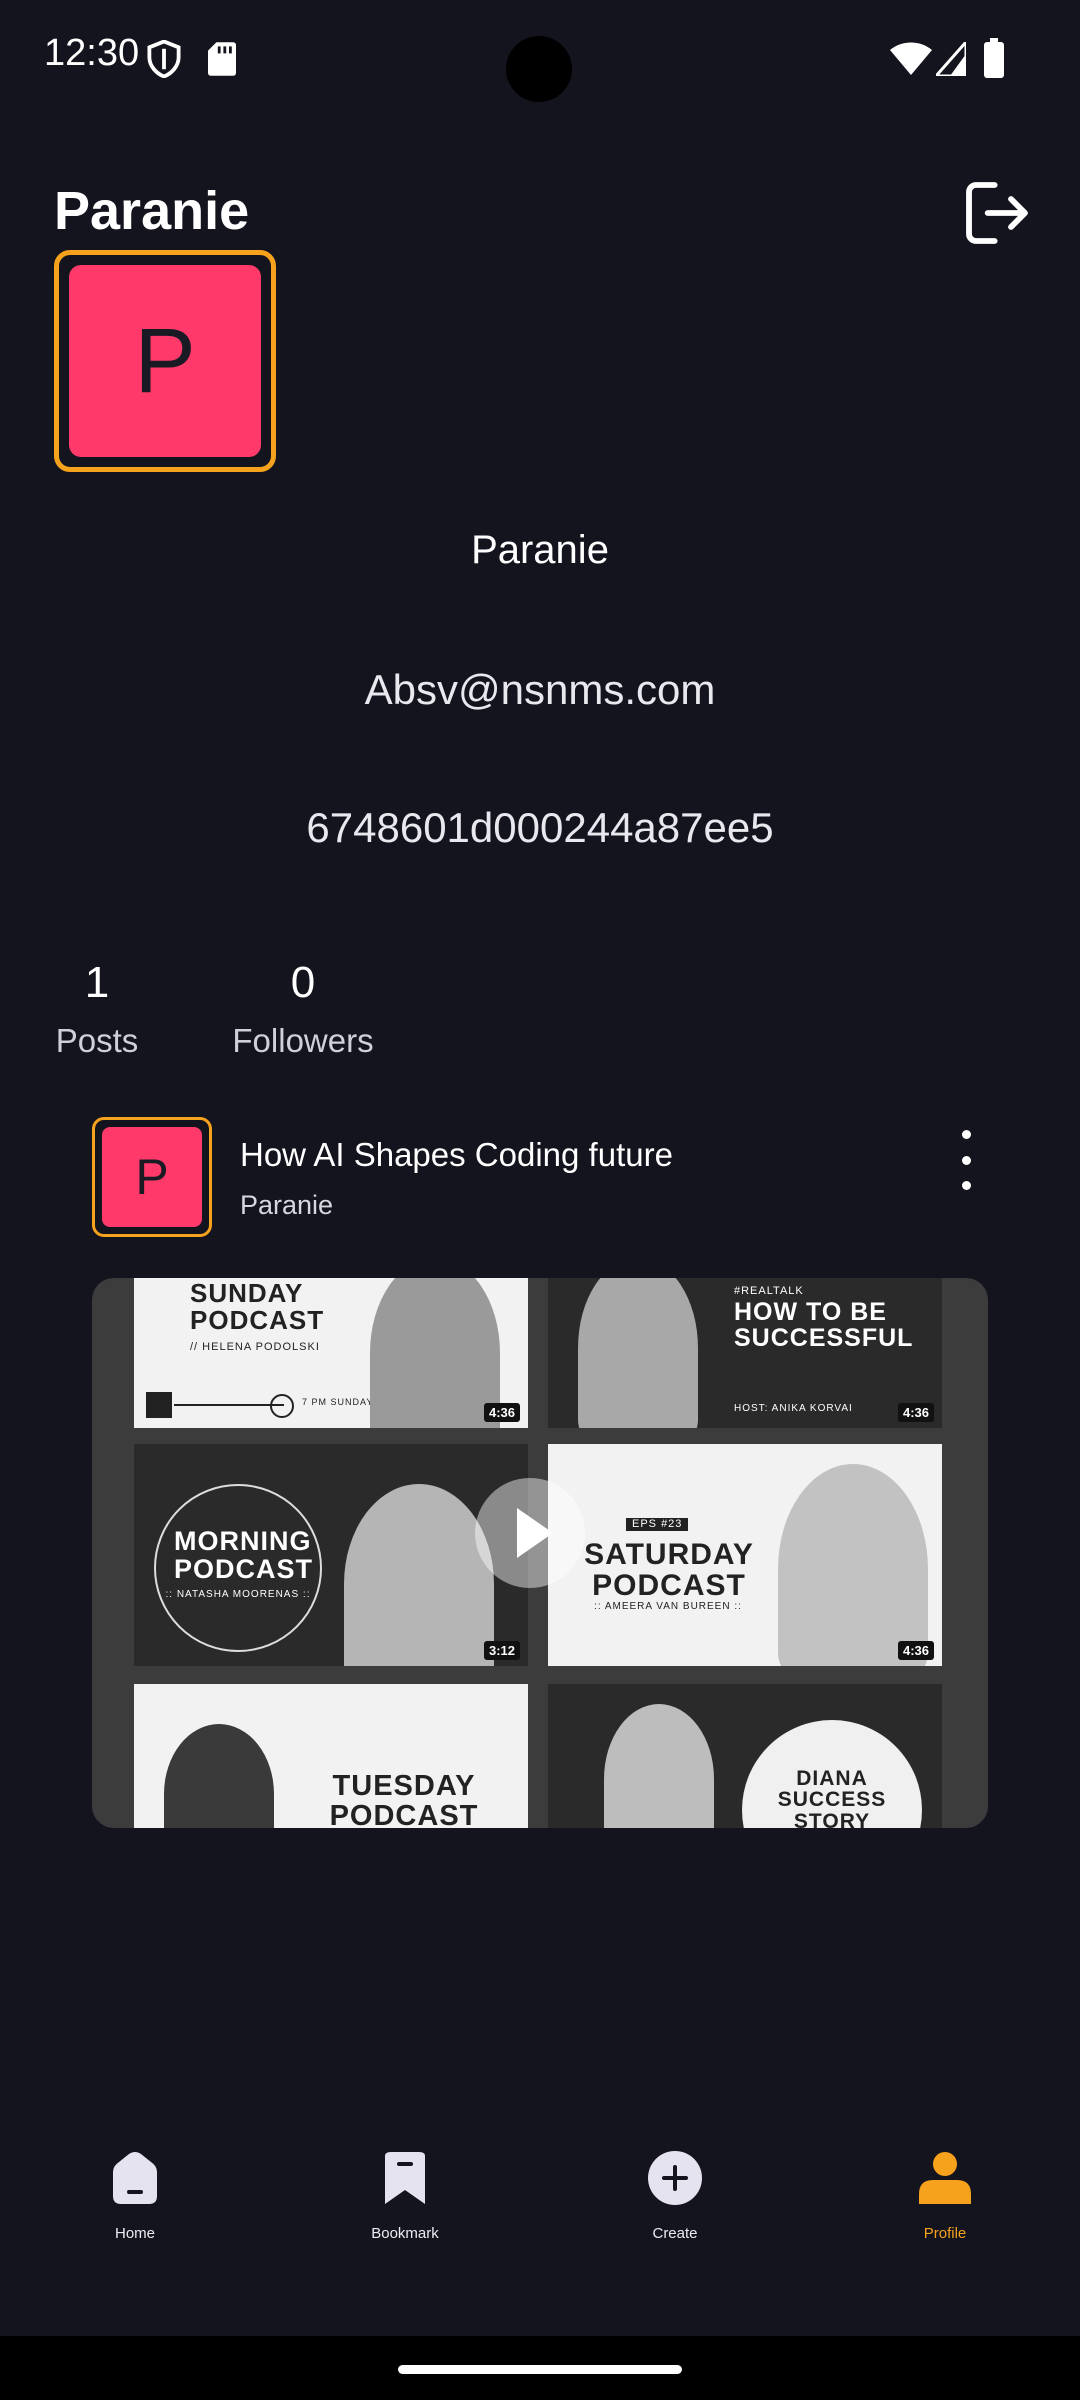  What do you see at coordinates (657, 1525) in the screenshot?
I see `tile-tag: EPS #23` at bounding box center [657, 1525].